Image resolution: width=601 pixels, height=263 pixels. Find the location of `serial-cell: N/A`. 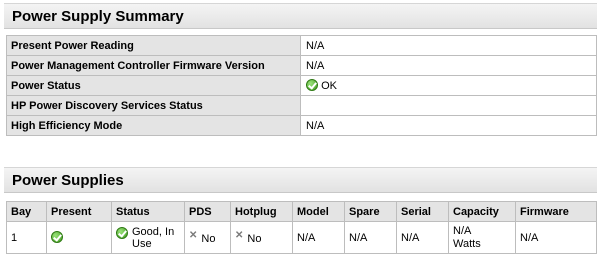

serial-cell: N/A is located at coordinates (422, 237).